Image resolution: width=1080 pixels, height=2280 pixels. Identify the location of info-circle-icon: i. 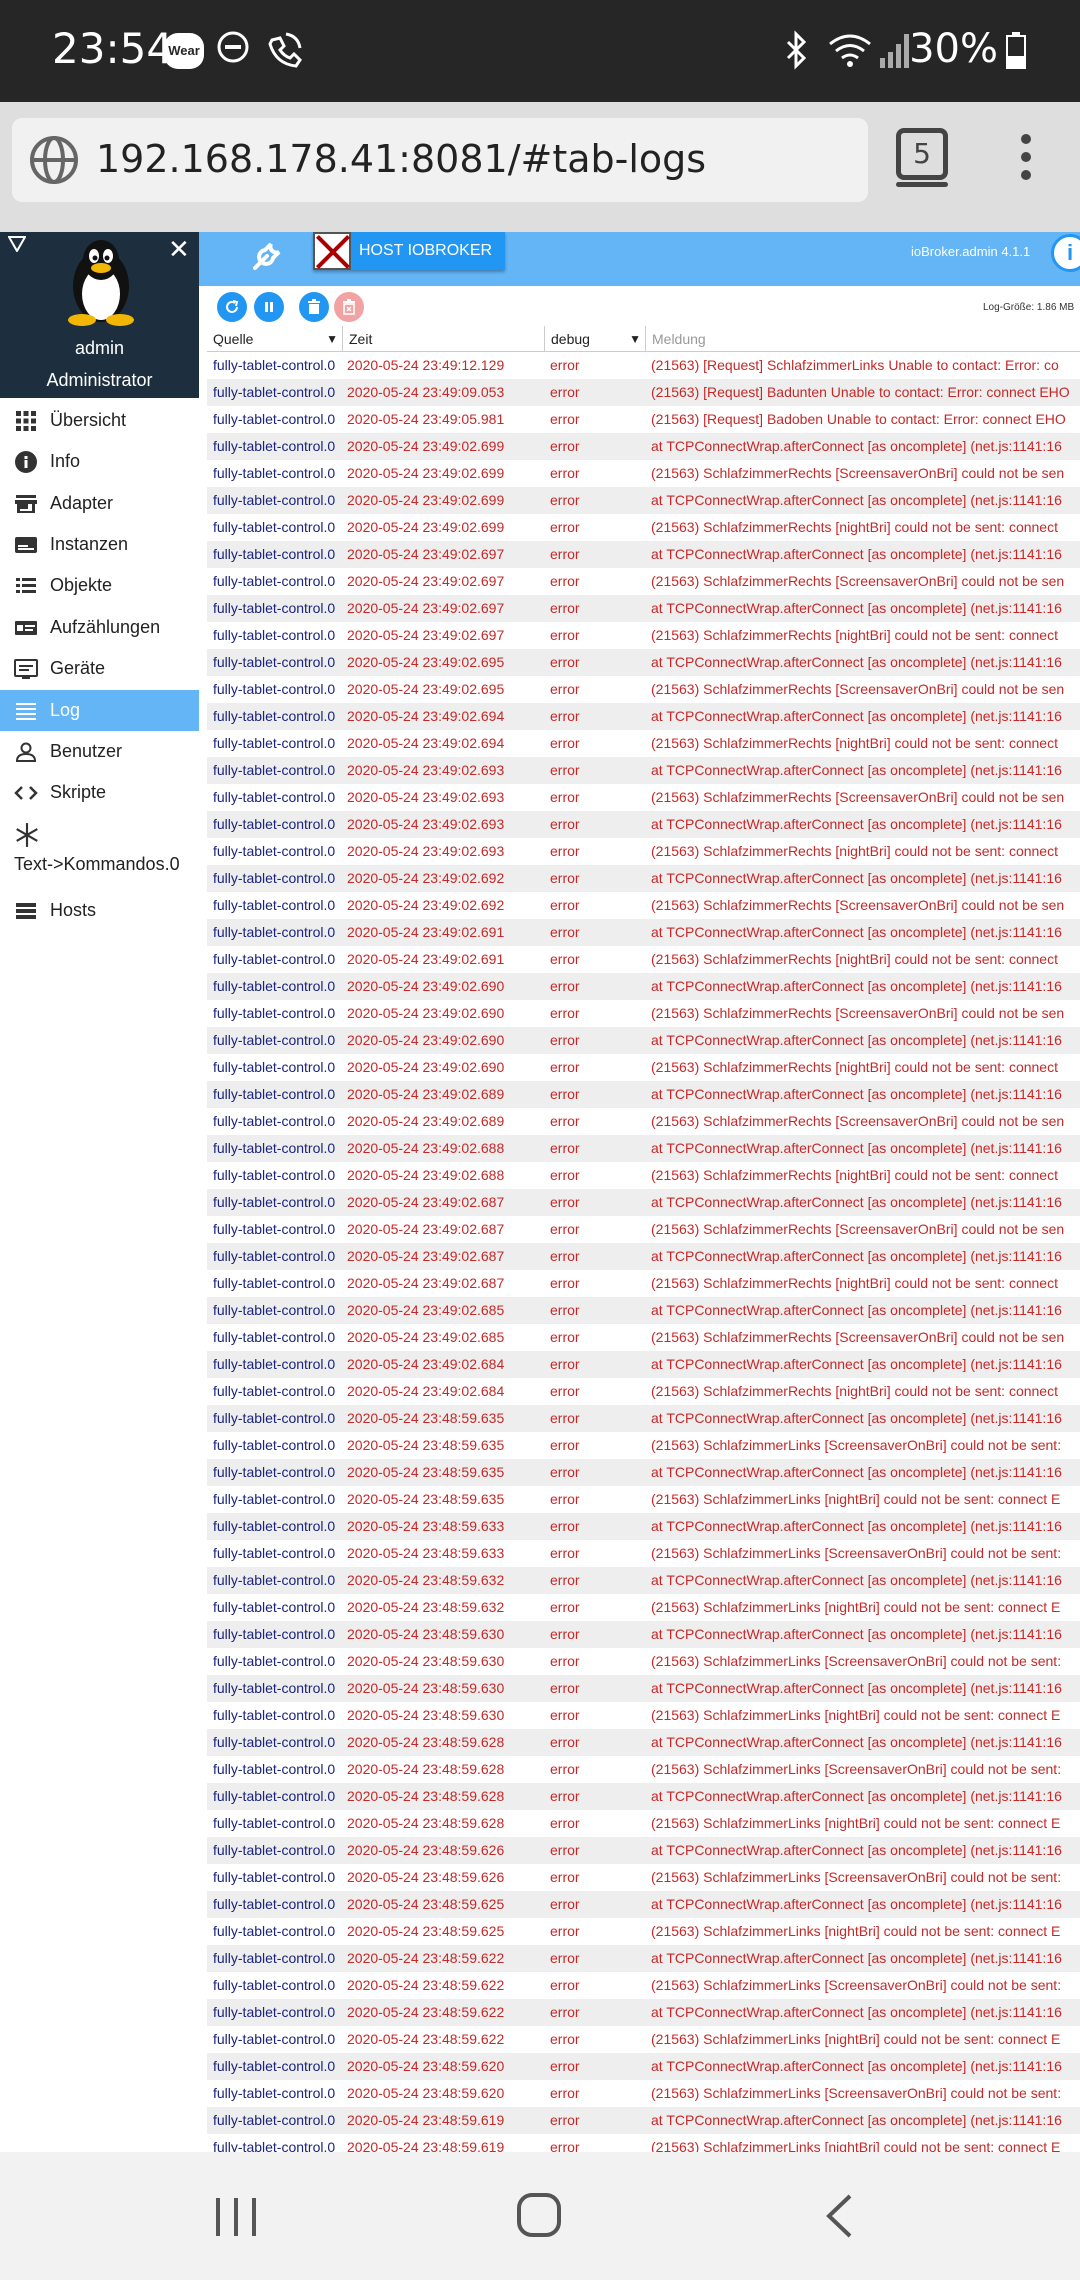
(1065, 253).